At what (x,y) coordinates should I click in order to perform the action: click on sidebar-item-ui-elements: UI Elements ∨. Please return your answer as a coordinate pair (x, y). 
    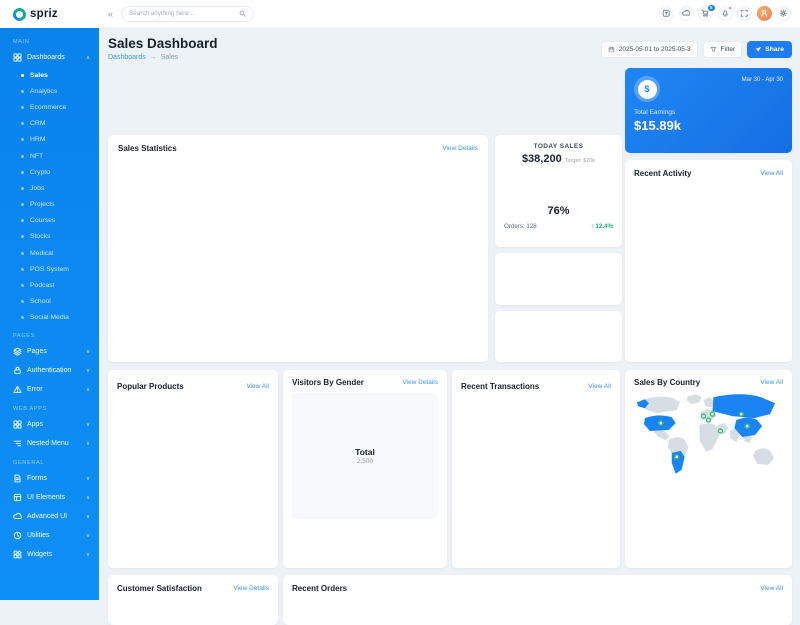
    Looking at the image, I should click on (49, 497).